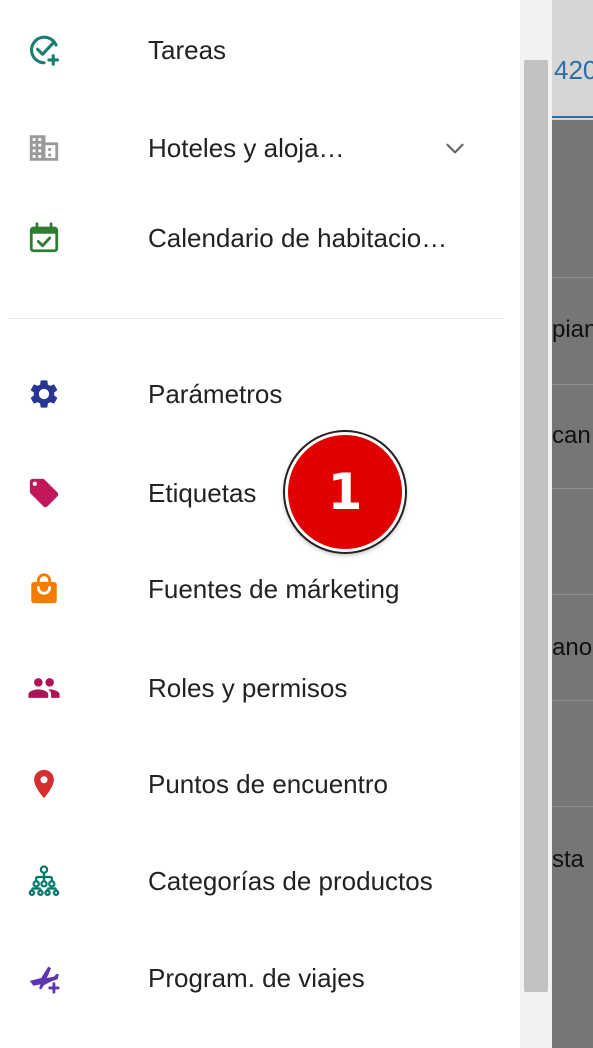 Image resolution: width=593 pixels, height=1048 pixels. Describe the element at coordinates (255, 318) in the screenshot. I see `menu-divider` at that location.